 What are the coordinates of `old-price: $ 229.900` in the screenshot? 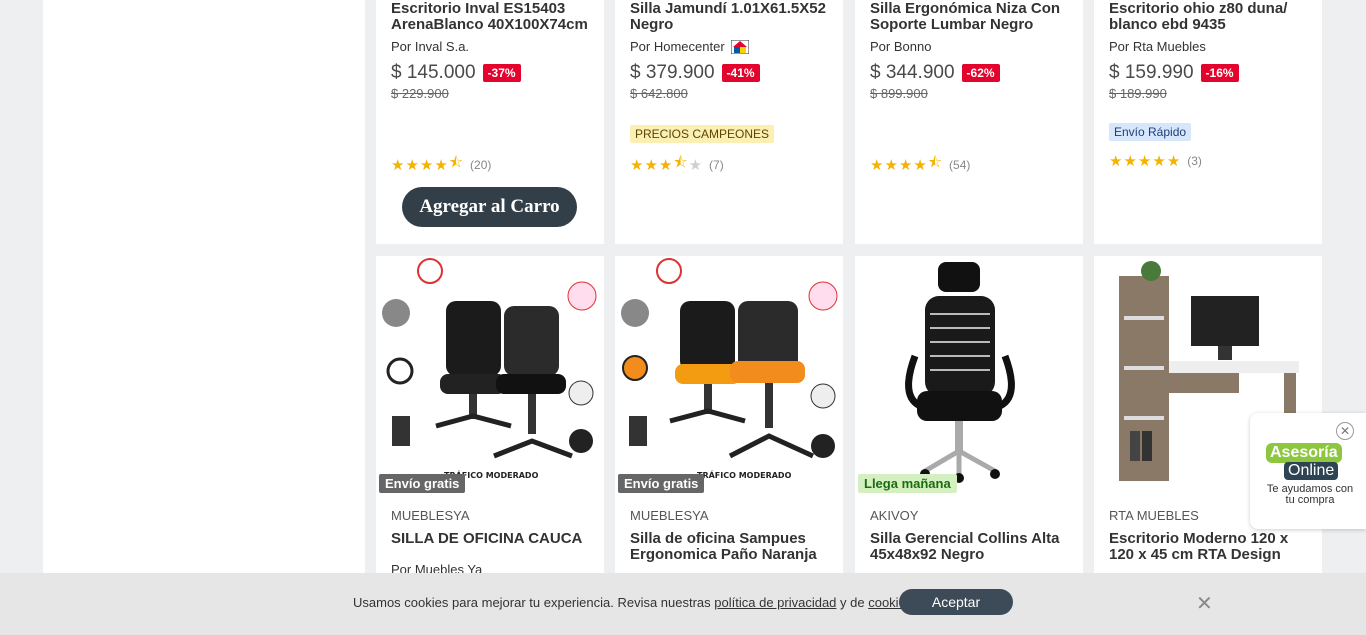 It's located at (420, 93).